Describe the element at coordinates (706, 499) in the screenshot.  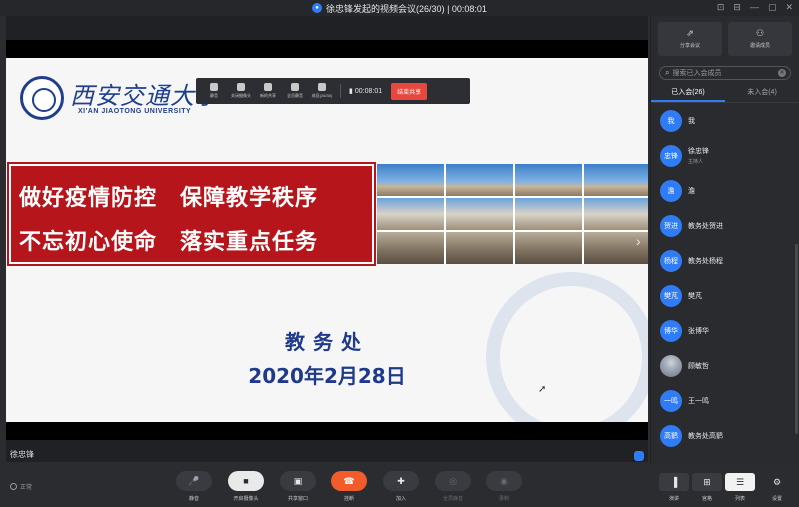
I see `view-label: 宫格` at that location.